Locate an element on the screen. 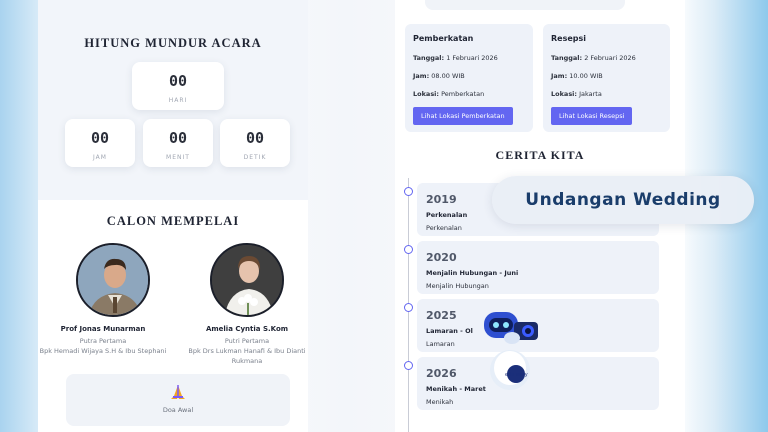 This screenshot has width=768, height=432. countdown-days-label: HARI is located at coordinates (178, 100).